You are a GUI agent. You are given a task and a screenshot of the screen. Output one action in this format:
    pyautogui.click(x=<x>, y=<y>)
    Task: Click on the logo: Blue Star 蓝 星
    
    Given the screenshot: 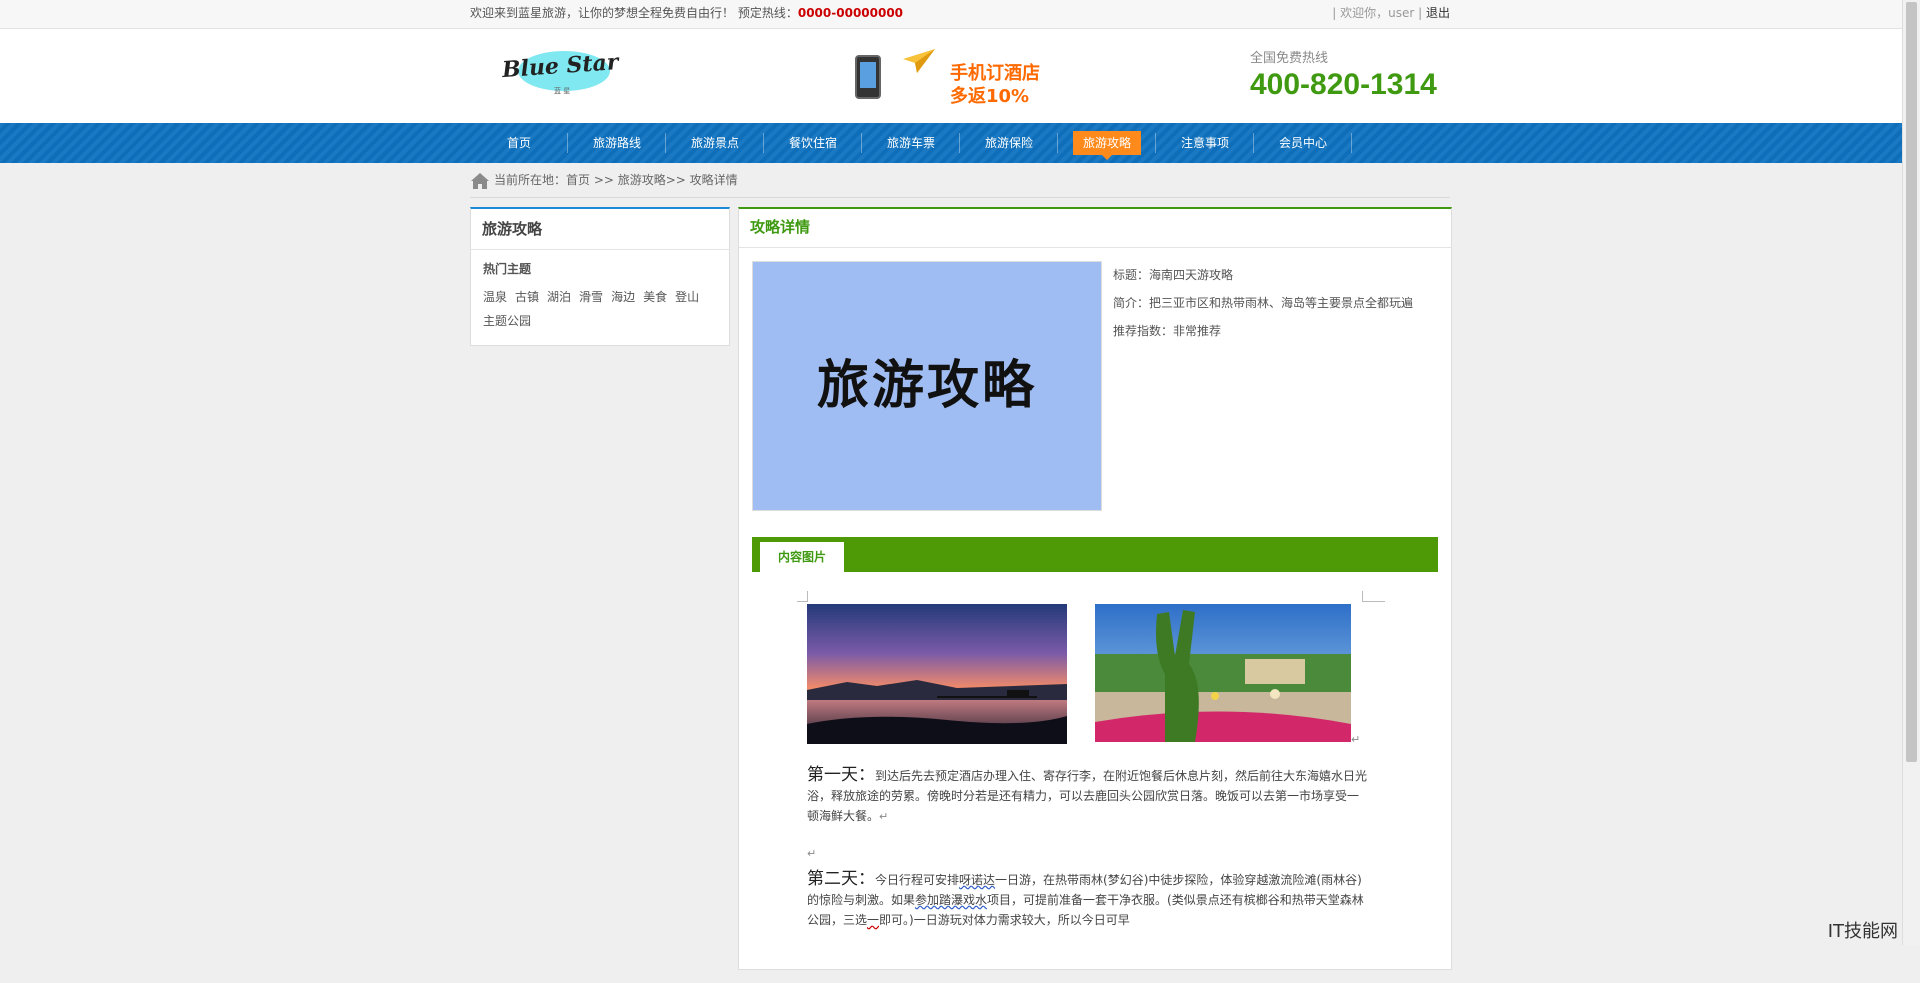 What is the action you would take?
    pyautogui.click(x=562, y=74)
    